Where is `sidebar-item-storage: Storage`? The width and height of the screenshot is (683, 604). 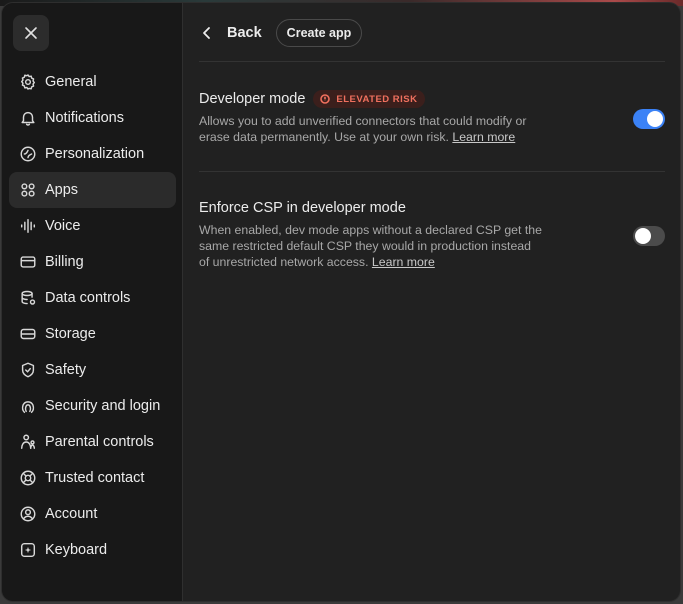 sidebar-item-storage: Storage is located at coordinates (92, 334).